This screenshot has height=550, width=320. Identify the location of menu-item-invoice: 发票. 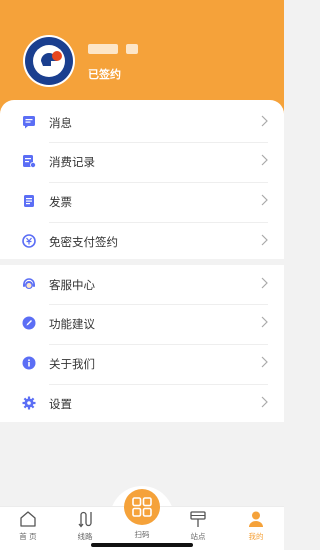
(142, 201).